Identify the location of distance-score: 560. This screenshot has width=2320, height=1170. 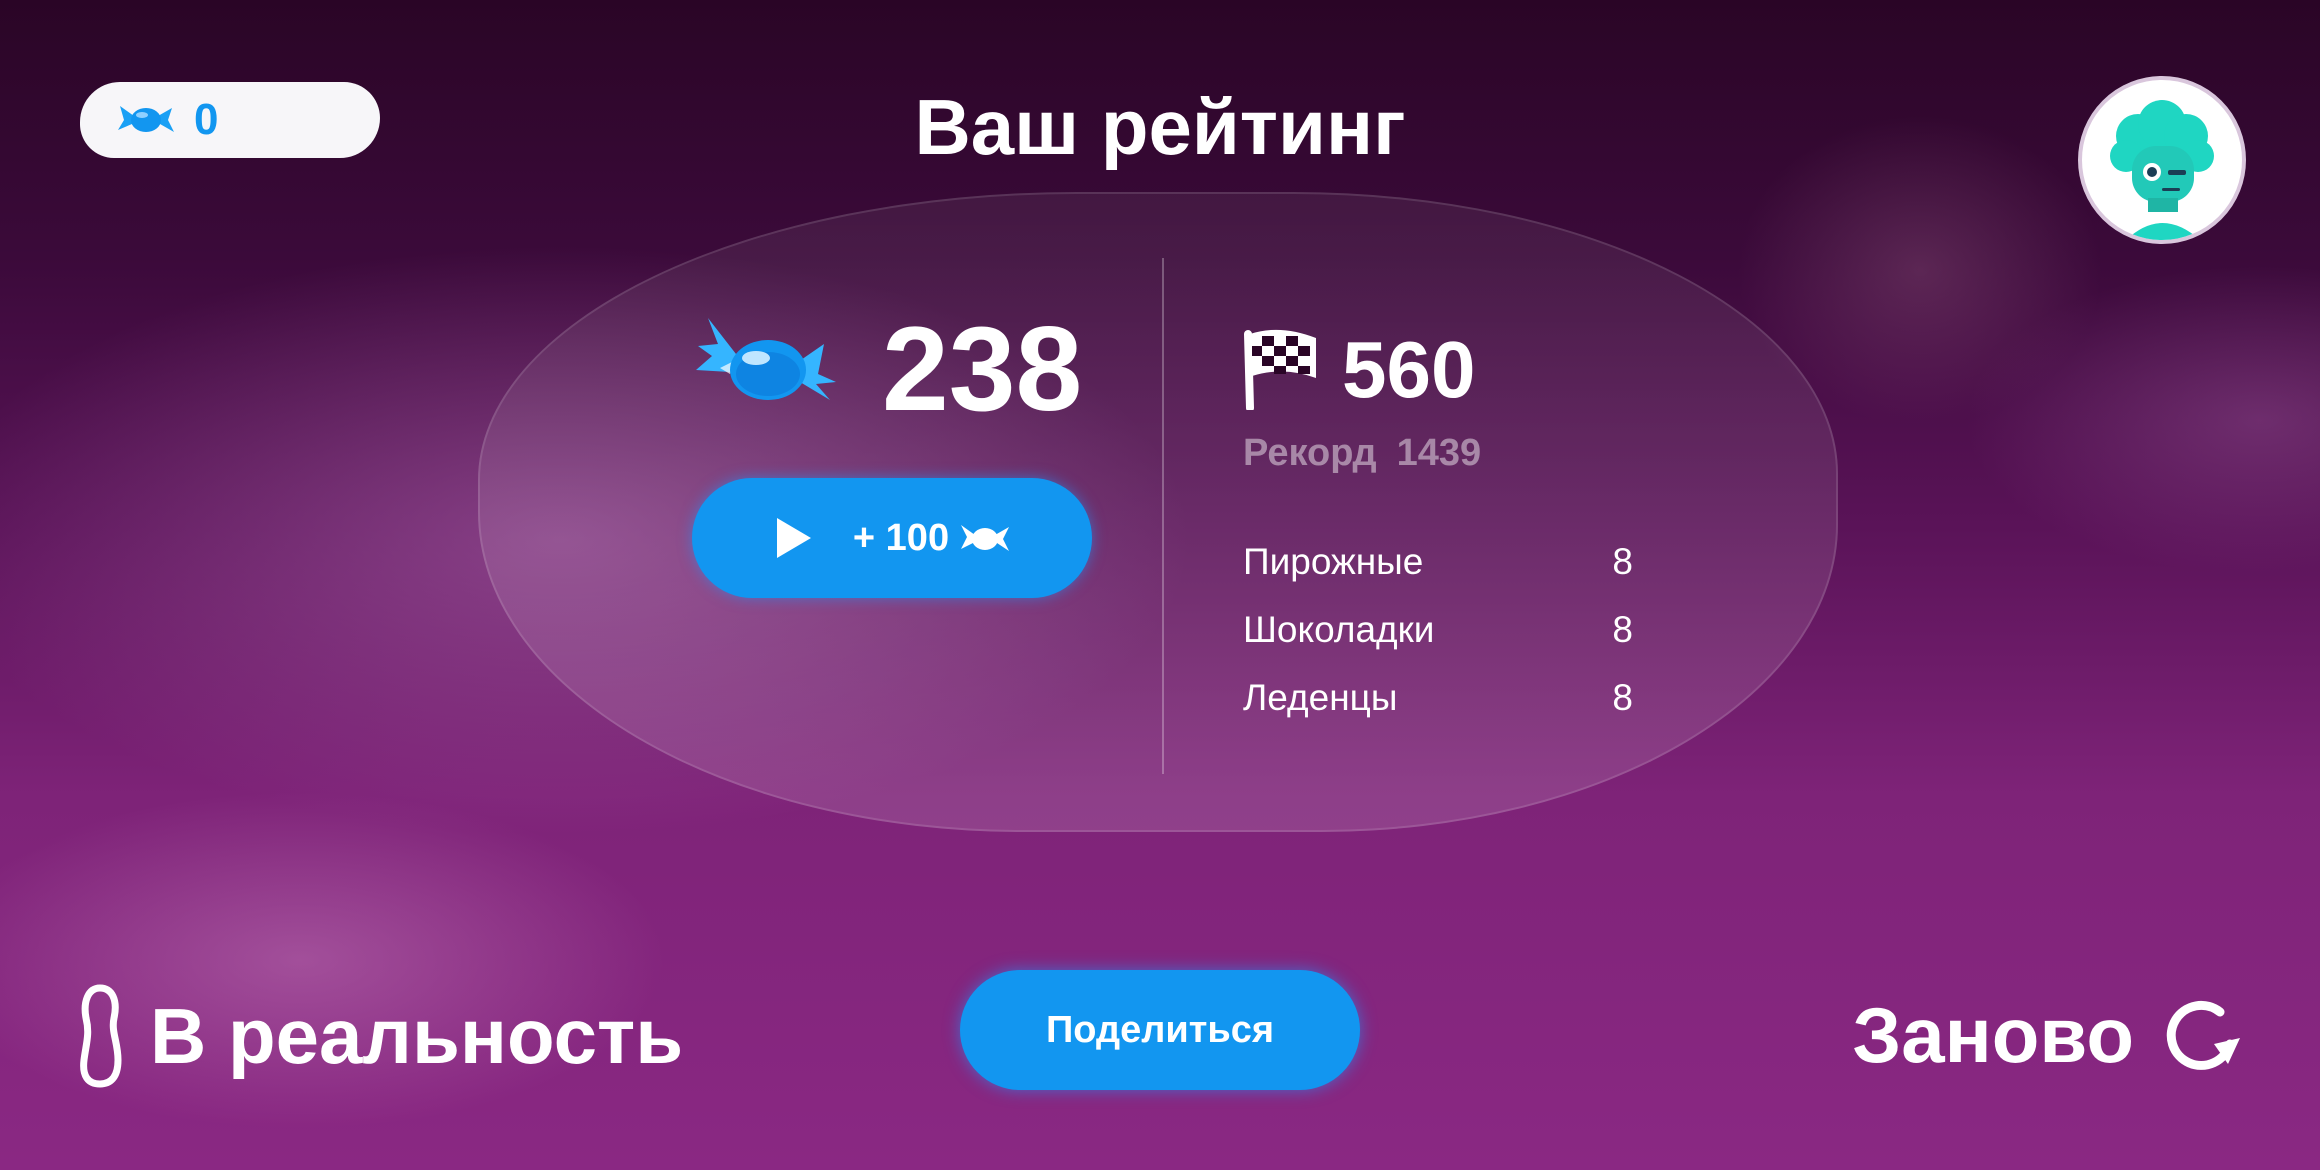
(1357, 368).